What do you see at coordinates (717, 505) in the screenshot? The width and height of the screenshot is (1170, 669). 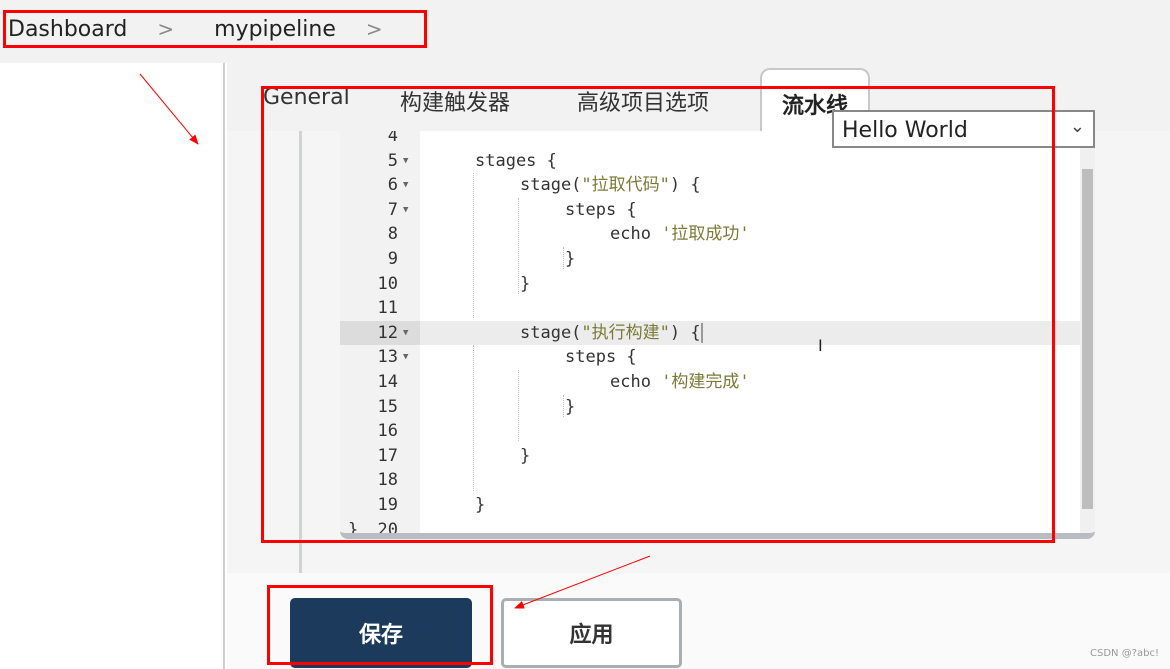 I see `code-line: 19}` at bounding box center [717, 505].